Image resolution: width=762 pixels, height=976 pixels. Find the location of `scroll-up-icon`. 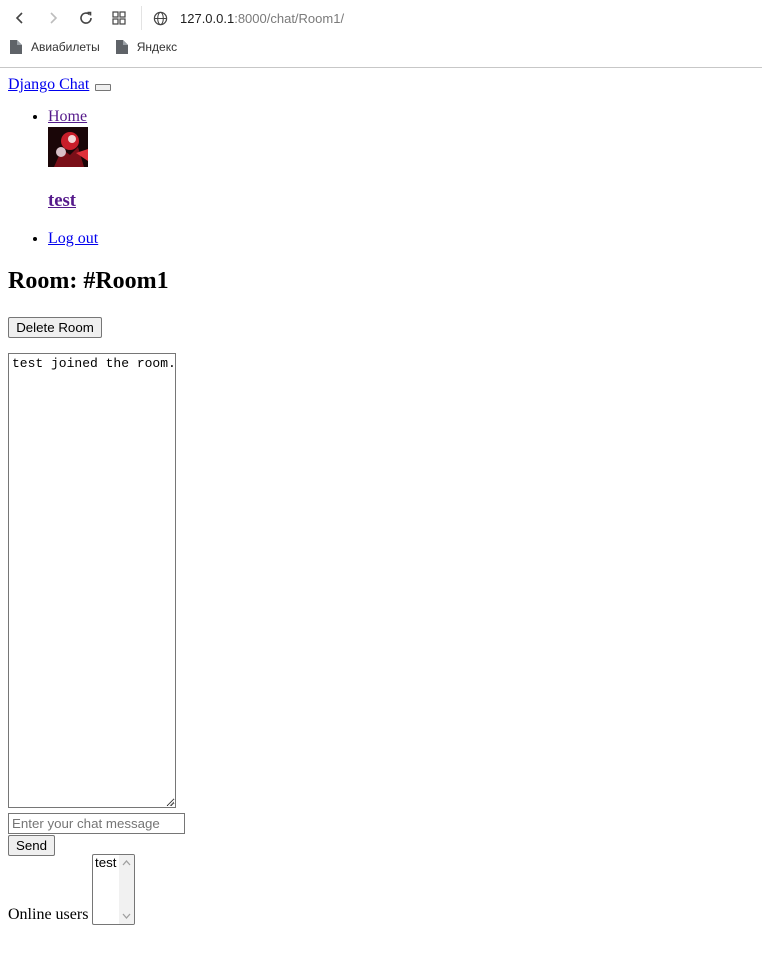

scroll-up-icon is located at coordinates (126, 863).